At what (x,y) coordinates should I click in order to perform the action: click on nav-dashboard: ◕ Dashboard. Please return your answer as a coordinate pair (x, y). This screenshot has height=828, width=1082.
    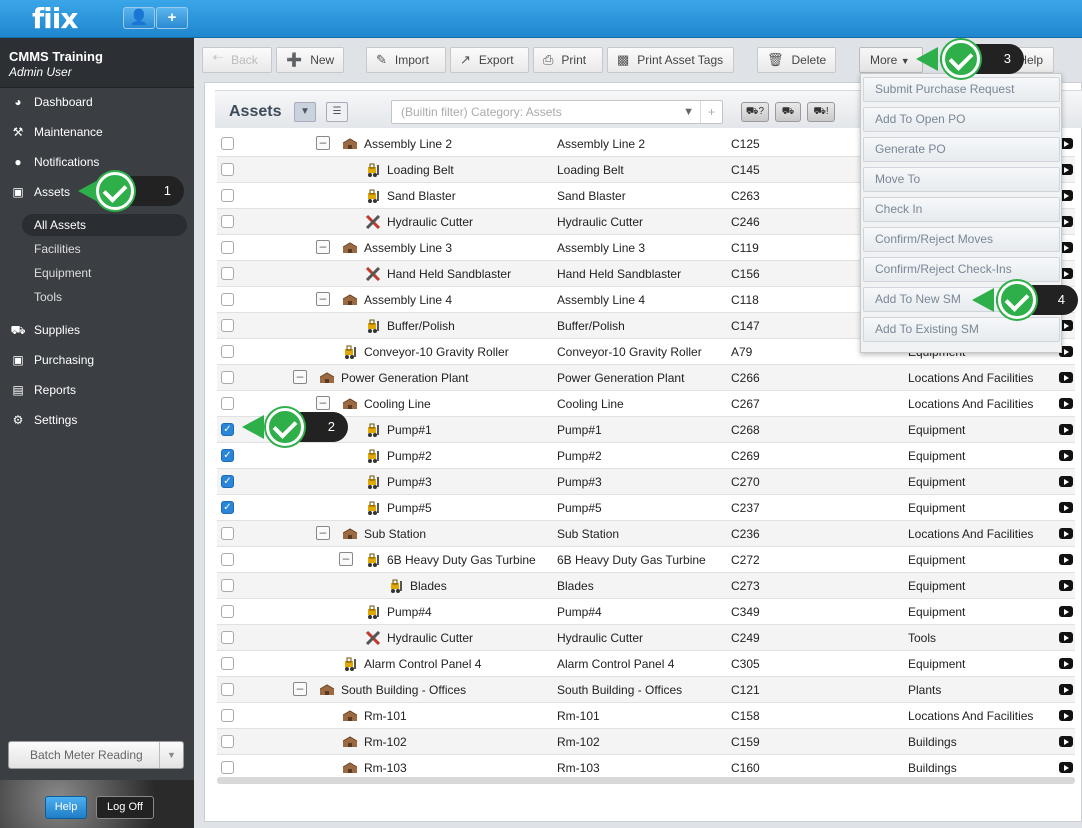
    Looking at the image, I should click on (50, 102).